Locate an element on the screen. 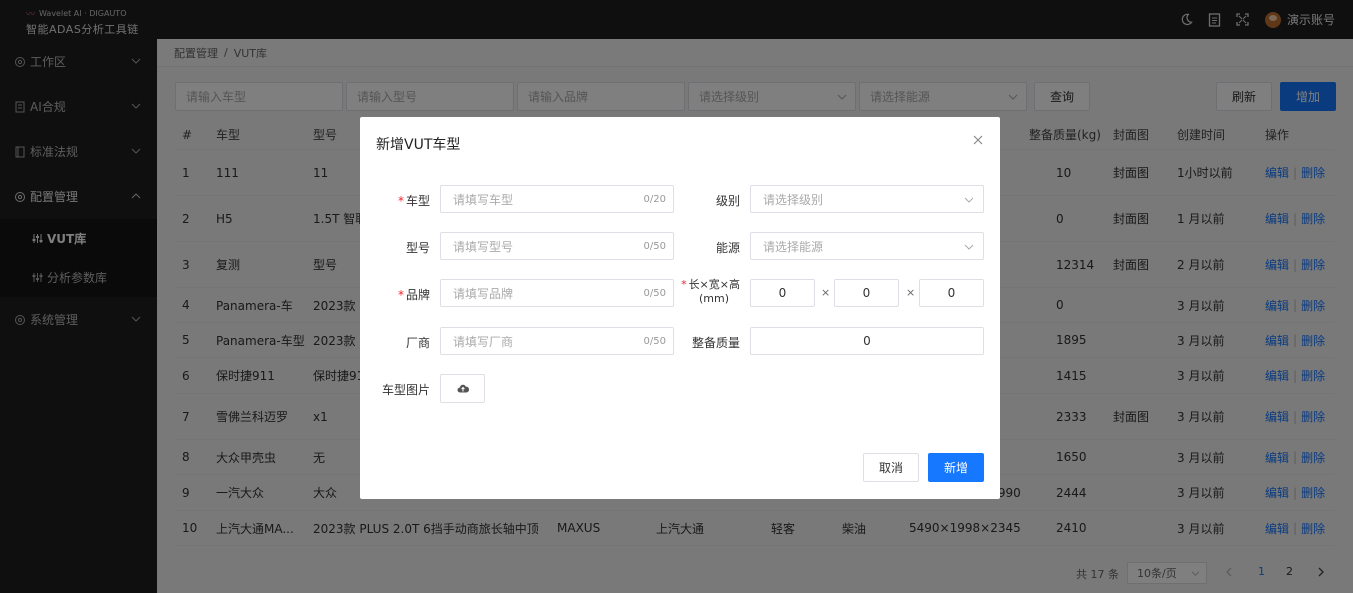  weight-label: 整备质量 is located at coordinates (715, 343).